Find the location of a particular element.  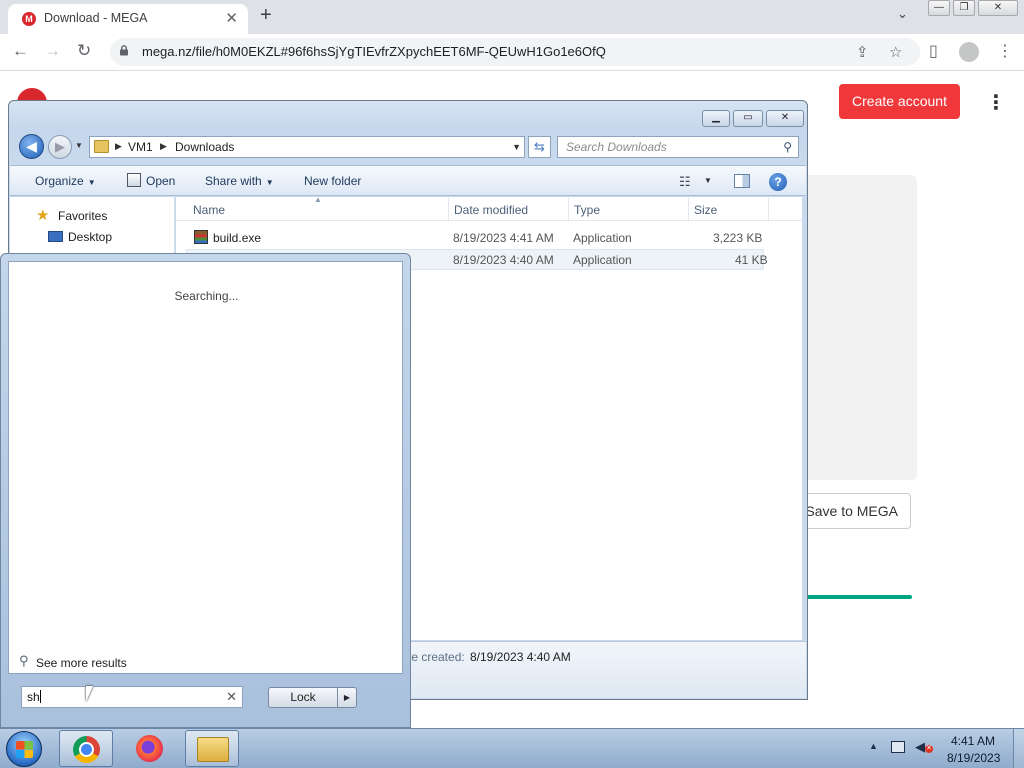

explorer-search-input: Search Downloads ⚲ is located at coordinates (678, 147).